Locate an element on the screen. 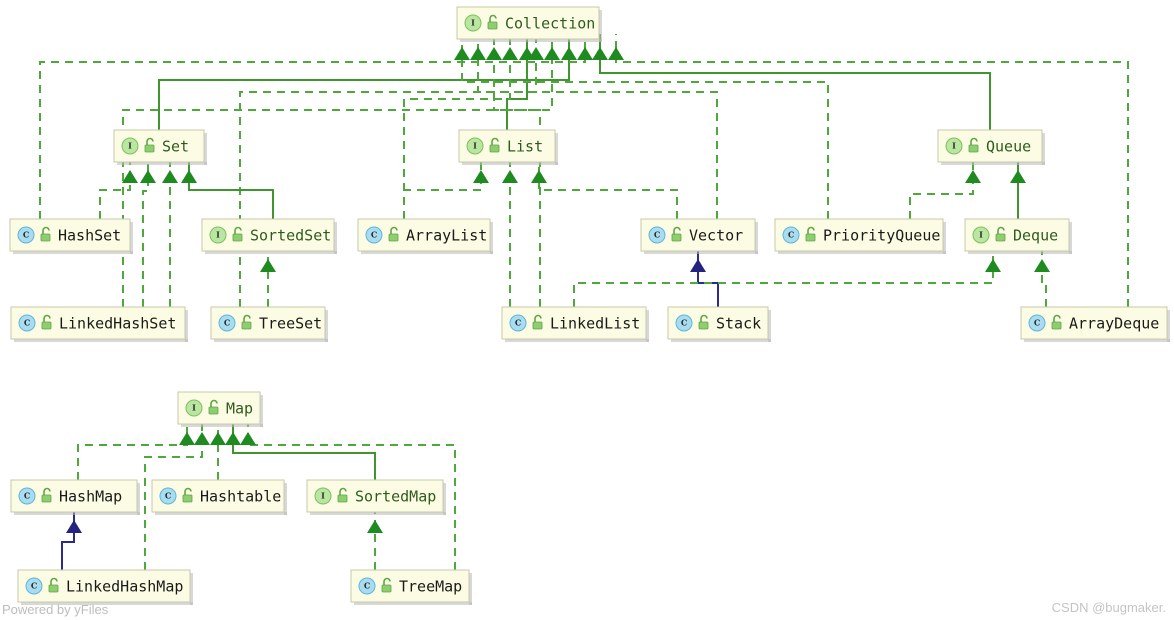 This screenshot has height=620, width=1174. node-treemap: C TreeMap is located at coordinates (411, 587).